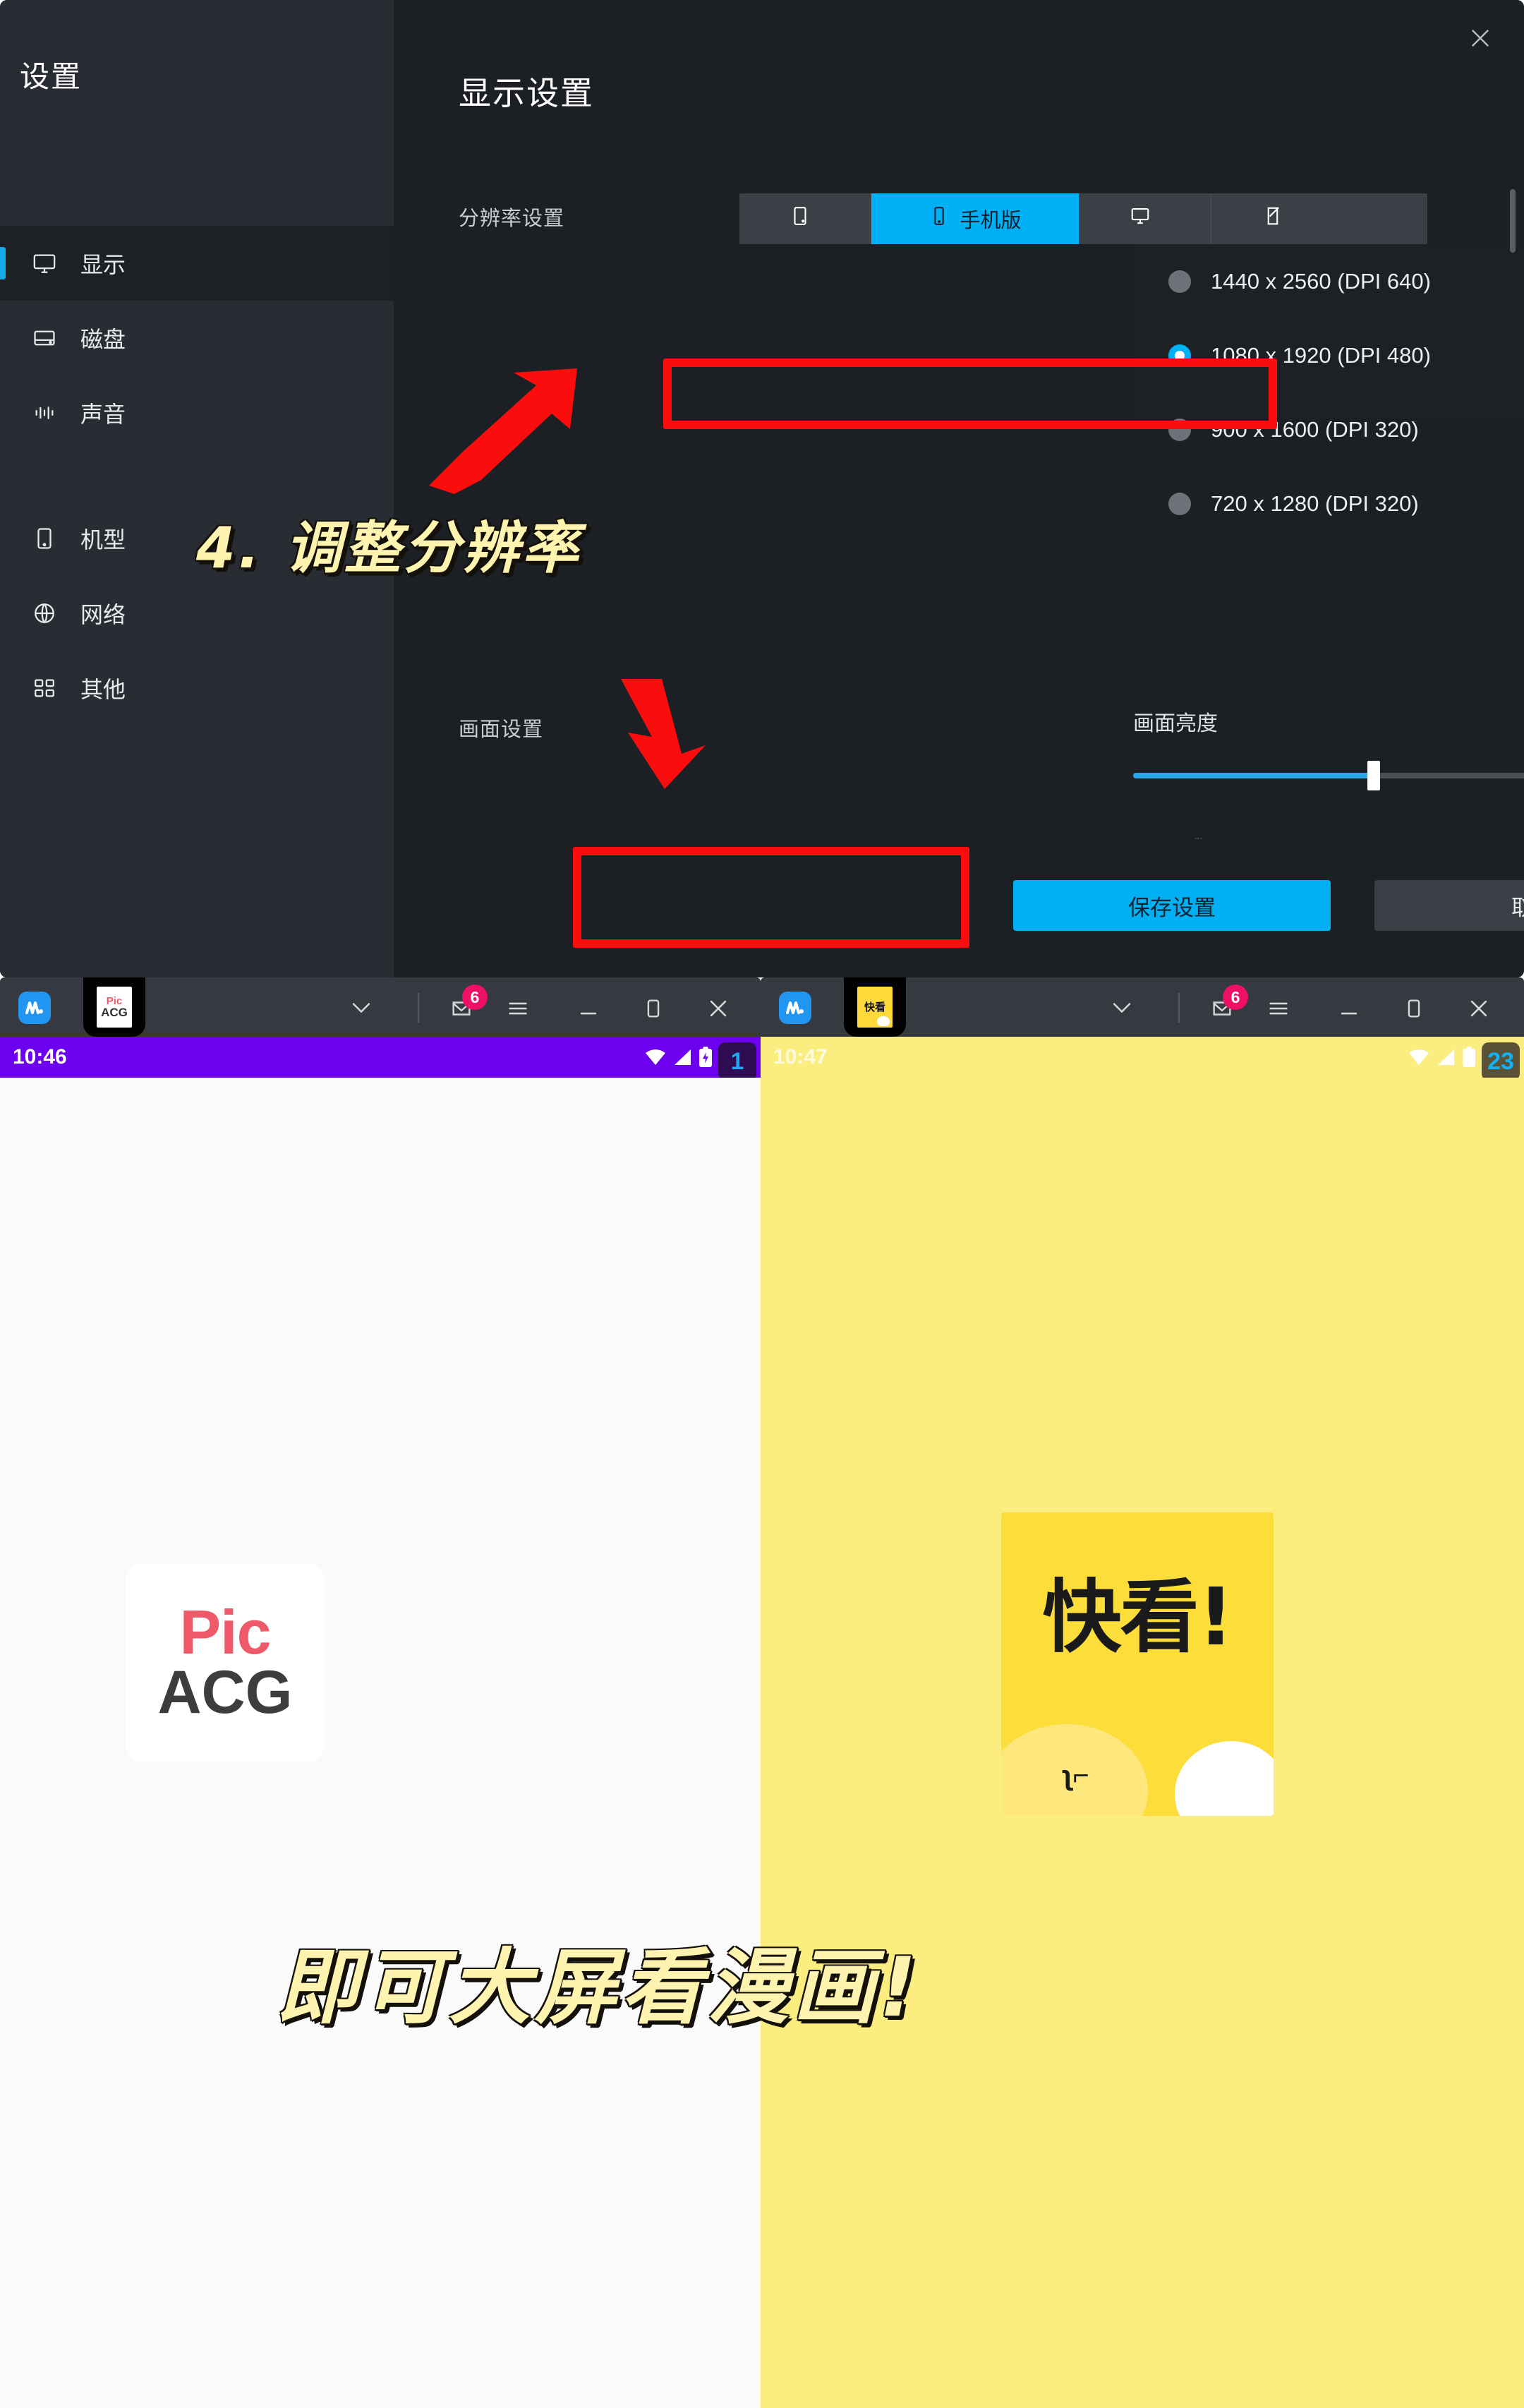 This screenshot has width=1524, height=2408. What do you see at coordinates (1513, 568) in the screenshot?
I see `panel-scrollbar-track` at bounding box center [1513, 568].